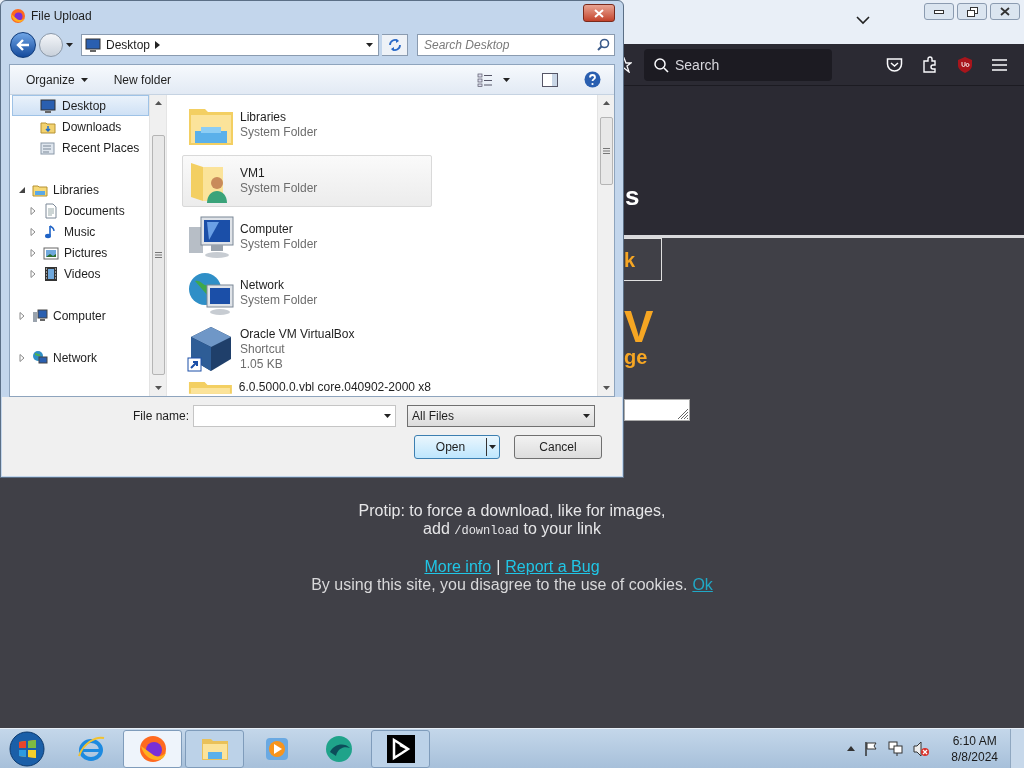 The width and height of the screenshot is (1024, 768). What do you see at coordinates (458, 567) in the screenshot?
I see `more-info-link: More info` at bounding box center [458, 567].